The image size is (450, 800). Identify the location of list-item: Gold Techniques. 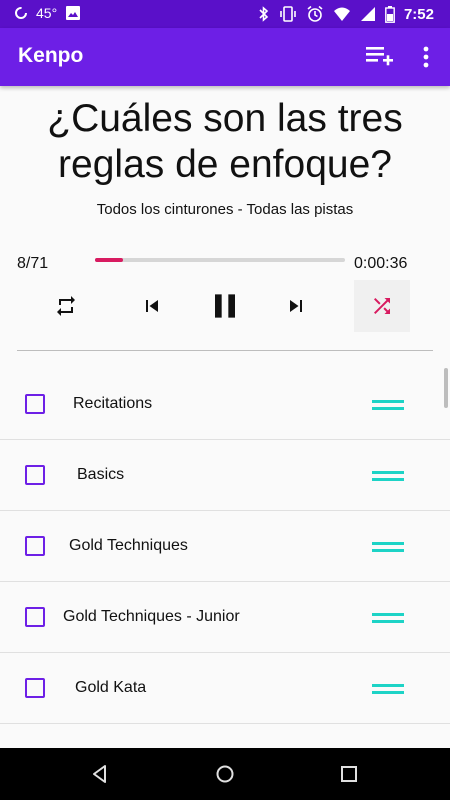
(225, 546).